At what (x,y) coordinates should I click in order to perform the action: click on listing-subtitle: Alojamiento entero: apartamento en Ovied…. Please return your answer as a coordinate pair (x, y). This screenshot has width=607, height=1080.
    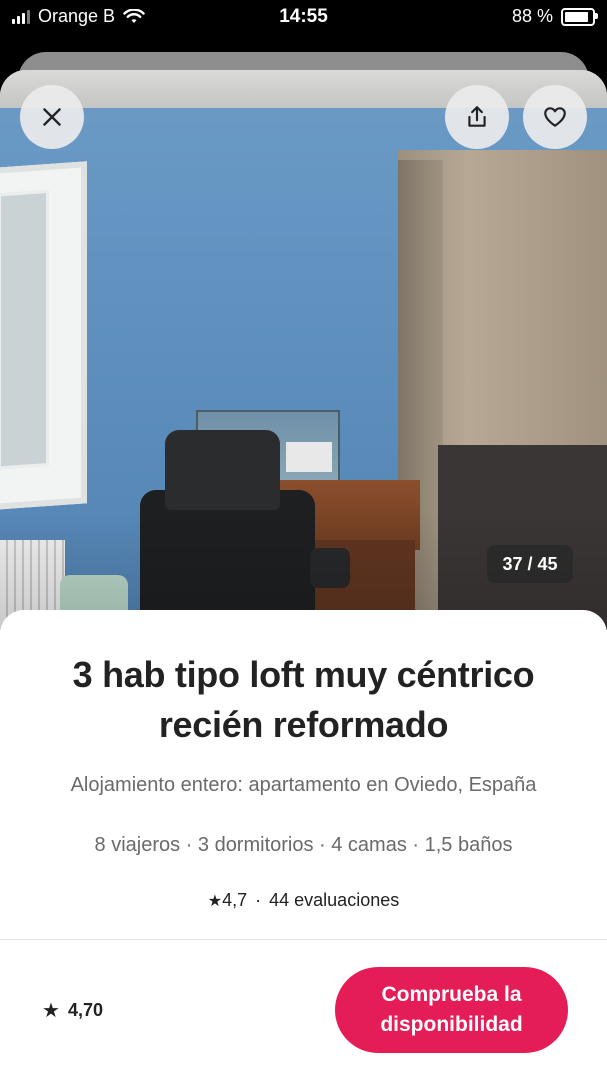
    Looking at the image, I should click on (303, 785).